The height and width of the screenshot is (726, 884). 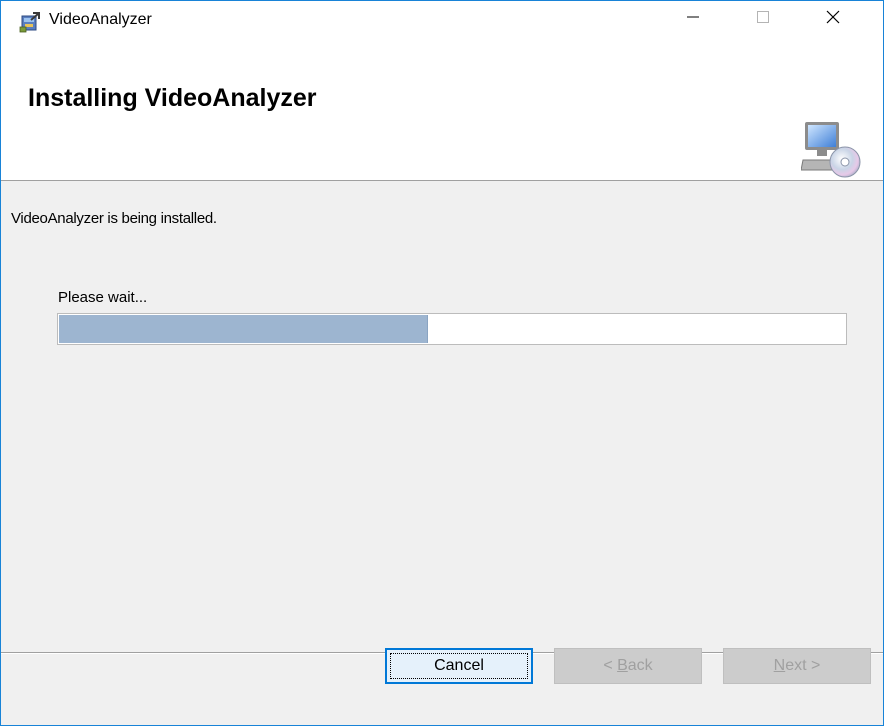 I want to click on minimize-button, so click(x=693, y=19).